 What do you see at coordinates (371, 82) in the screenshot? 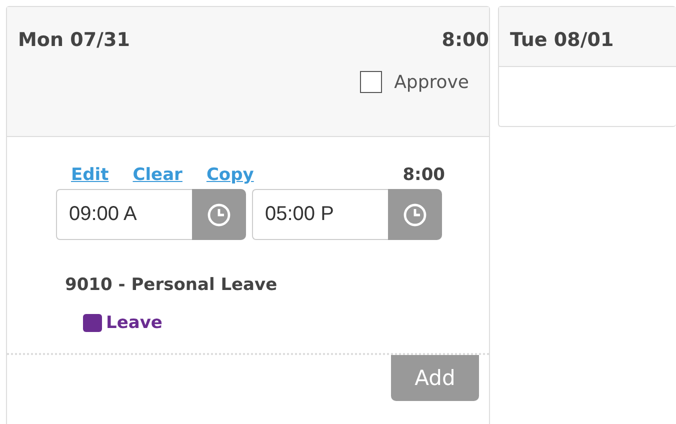
I see `approve-checkbox` at bounding box center [371, 82].